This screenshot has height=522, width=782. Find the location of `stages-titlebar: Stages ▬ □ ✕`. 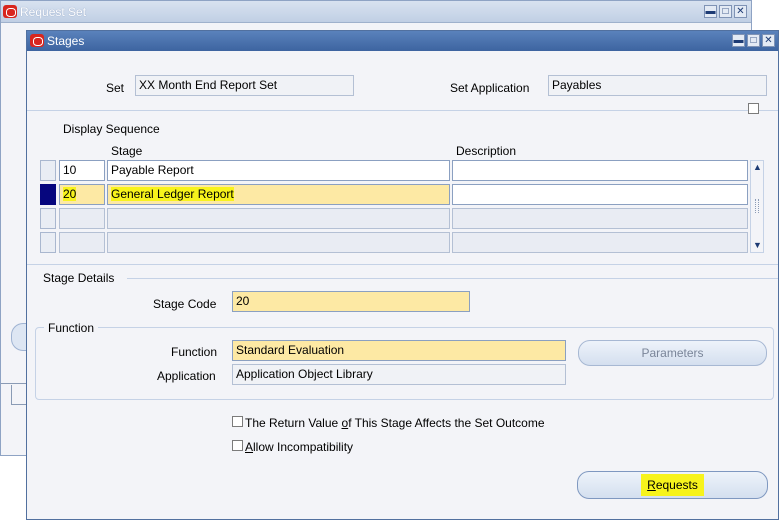

stages-titlebar: Stages ▬ □ ✕ is located at coordinates (402, 41).